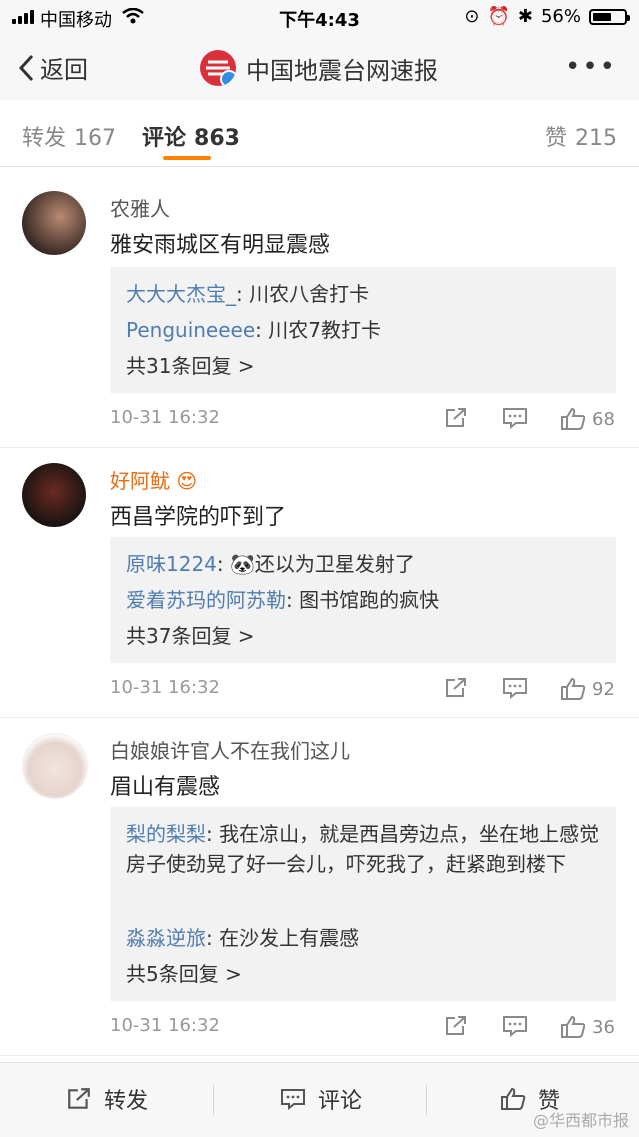 The image size is (639, 1137). I want to click on like-button: 68, so click(587, 419).